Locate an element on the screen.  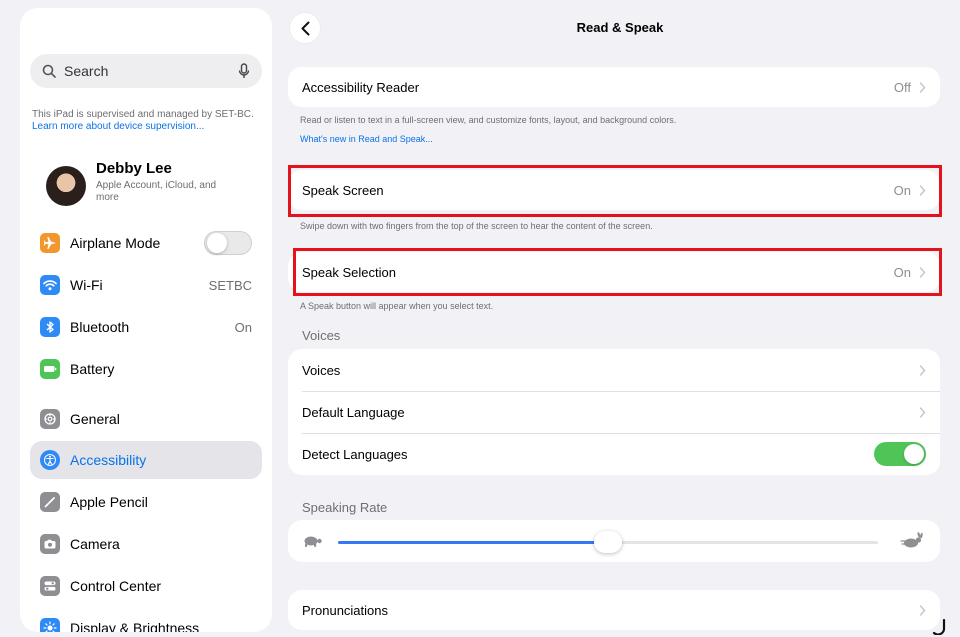
rabbit-icon is located at coordinates (912, 541).